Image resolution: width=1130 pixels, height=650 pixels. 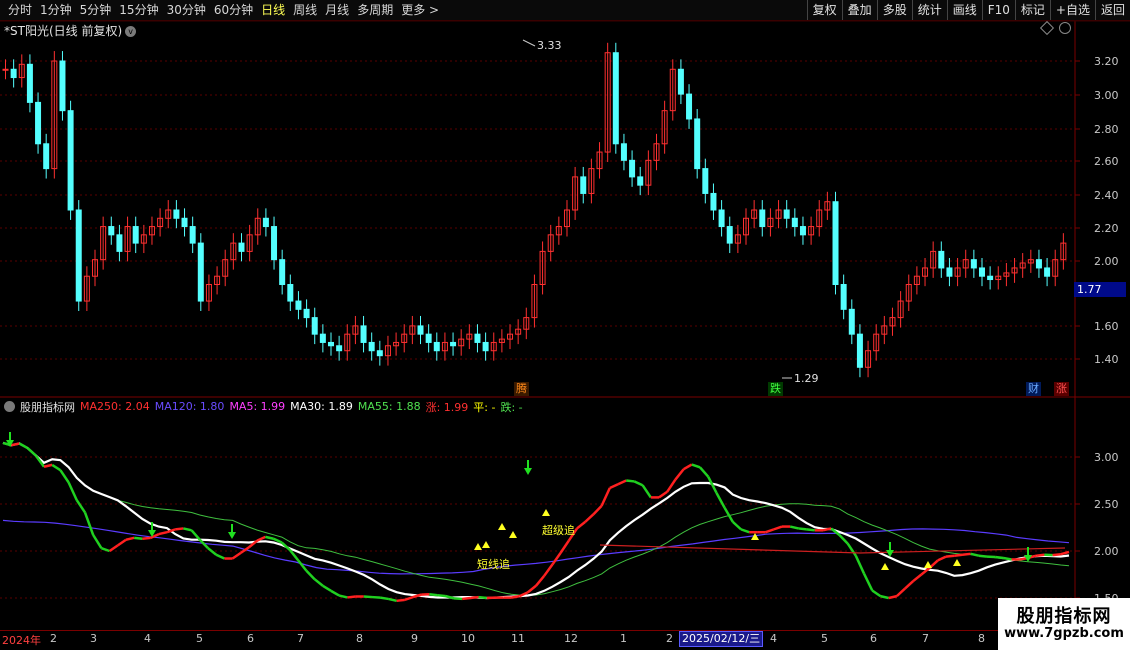 I want to click on event-tag: 财, so click(x=1033, y=389).